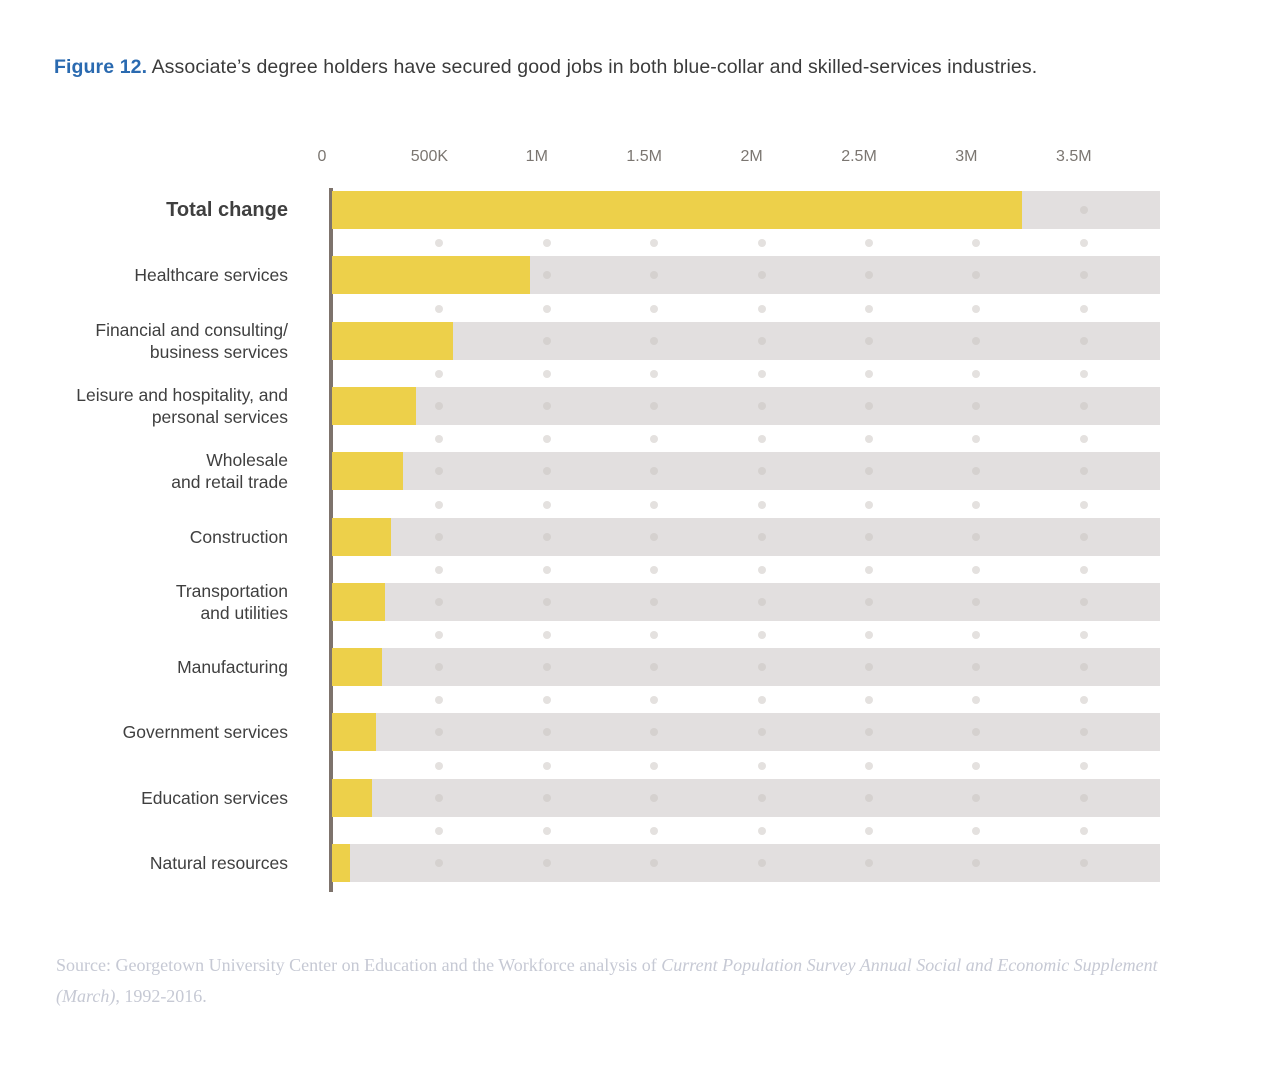 This screenshot has height=1070, width=1268. What do you see at coordinates (374, 405) in the screenshot?
I see `bar-leisure-and-hospitality-and-personal-services` at bounding box center [374, 405].